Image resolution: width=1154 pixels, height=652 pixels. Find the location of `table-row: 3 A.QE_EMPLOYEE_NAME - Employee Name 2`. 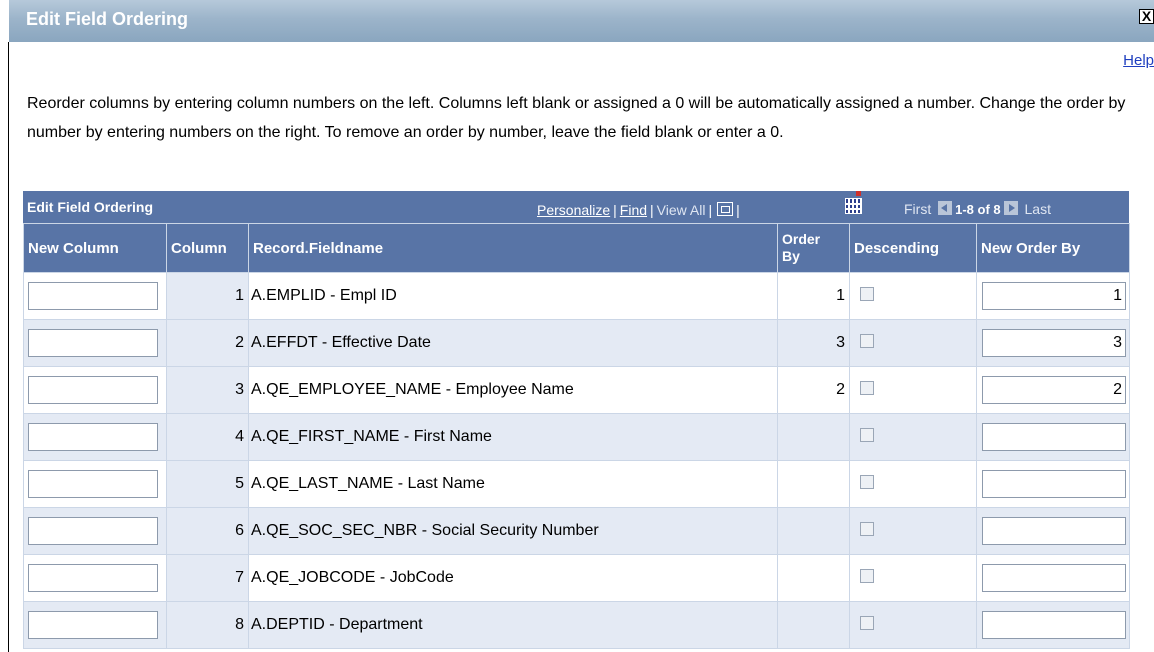

table-row: 3 A.QE_EMPLOYEE_NAME - Employee Name 2 is located at coordinates (576, 390).